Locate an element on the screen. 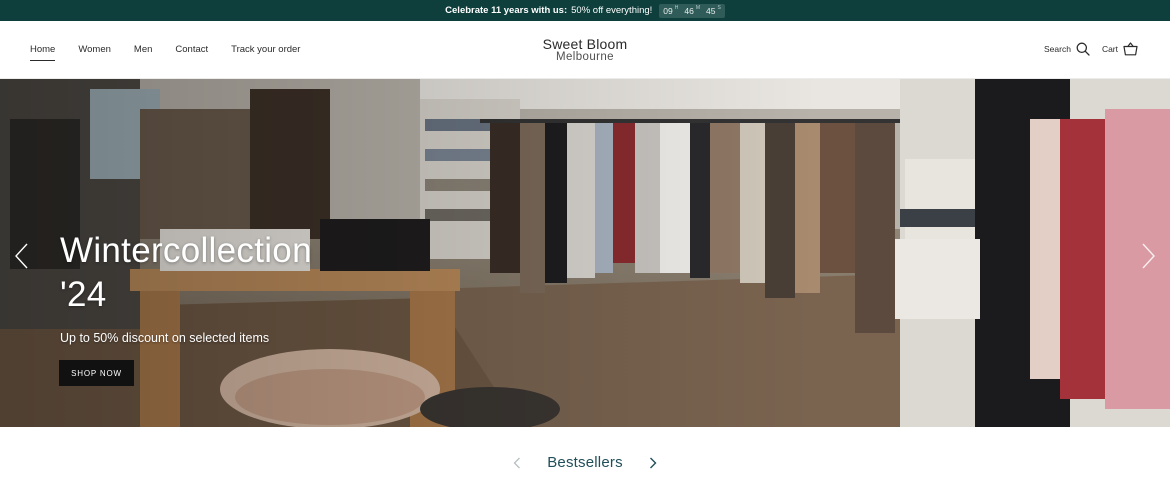 This screenshot has height=483, width=1170. countdown-timer: 09 H 46 M 45 S is located at coordinates (692, 10).